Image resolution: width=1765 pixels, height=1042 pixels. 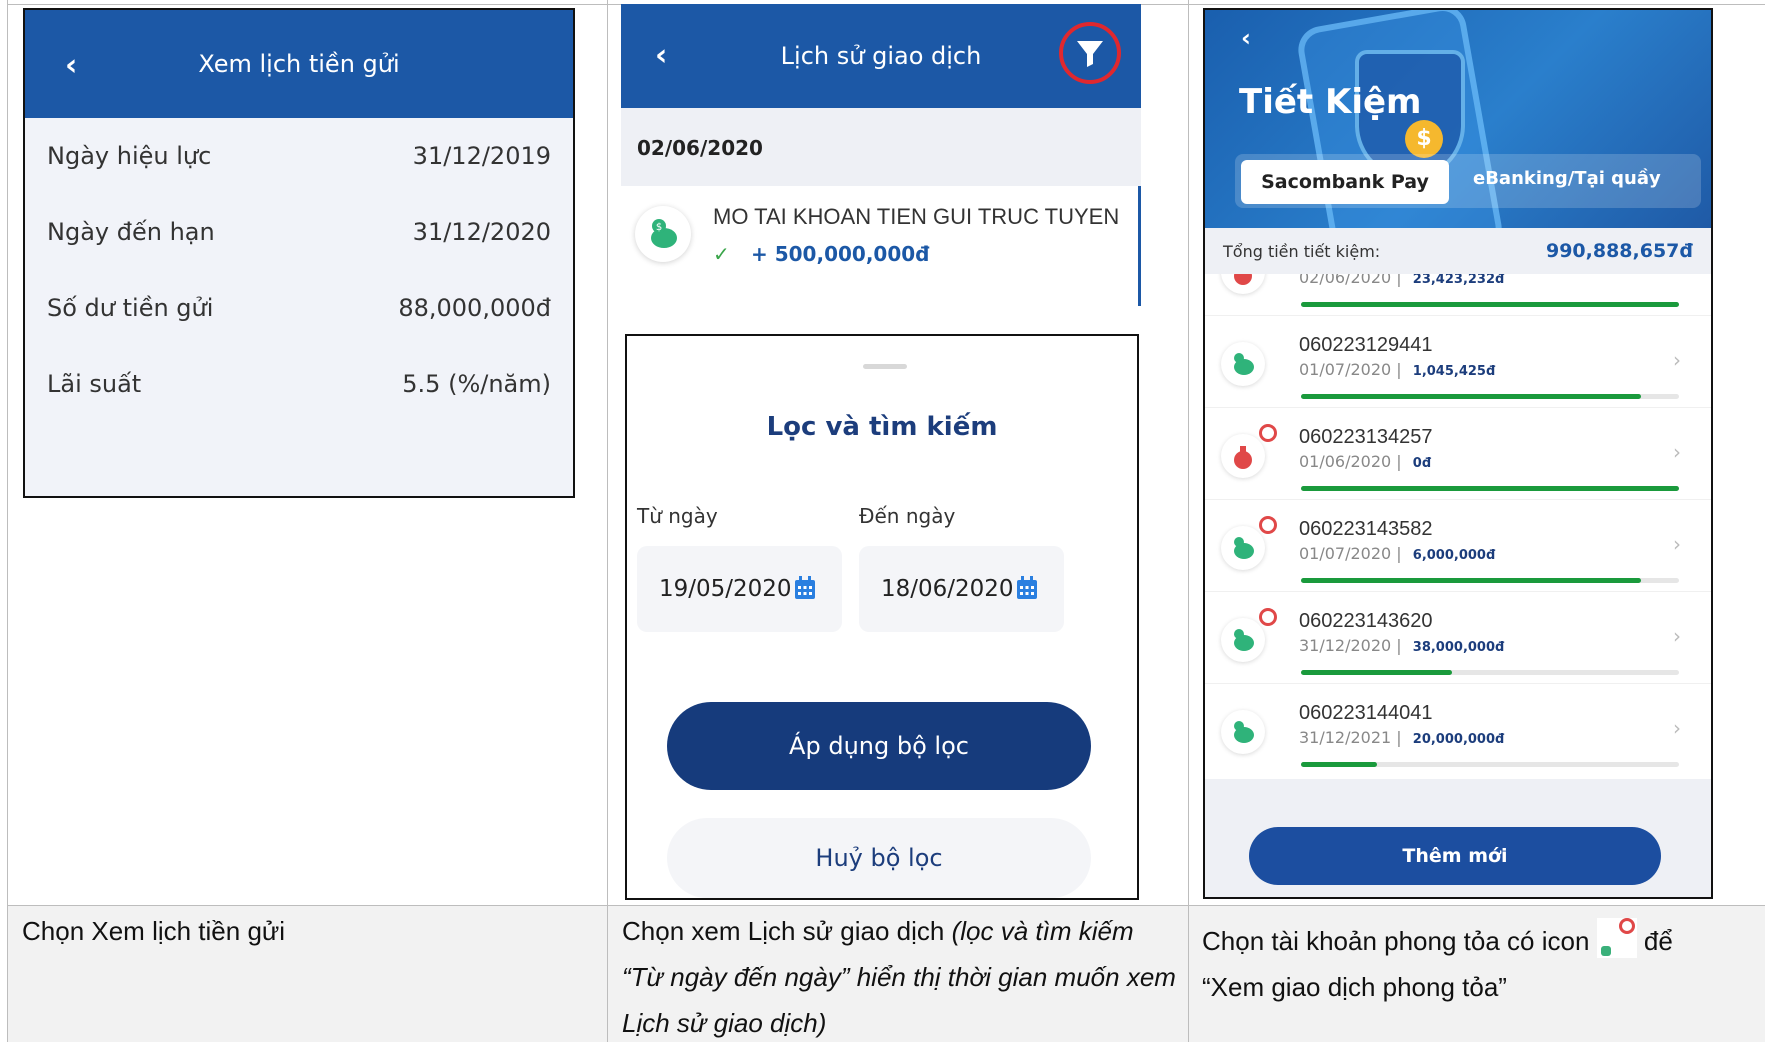 I want to click on account-meta: 01/07/2020 | 1,045,425đ, so click(x=1397, y=369).